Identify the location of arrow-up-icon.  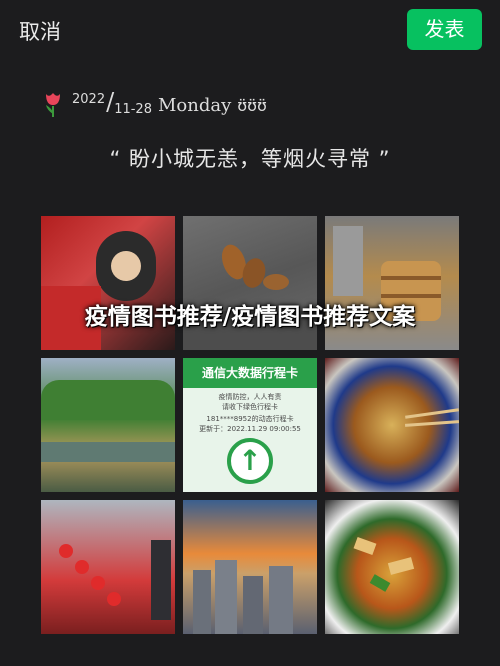
(250, 461).